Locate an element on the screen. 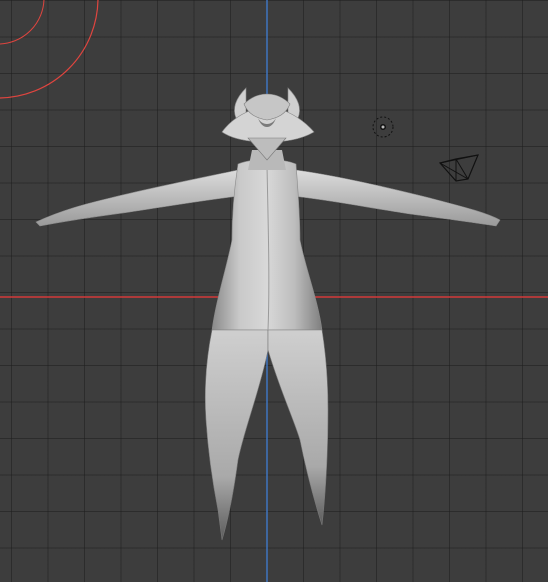  light-radius-circle is located at coordinates (49, 49).